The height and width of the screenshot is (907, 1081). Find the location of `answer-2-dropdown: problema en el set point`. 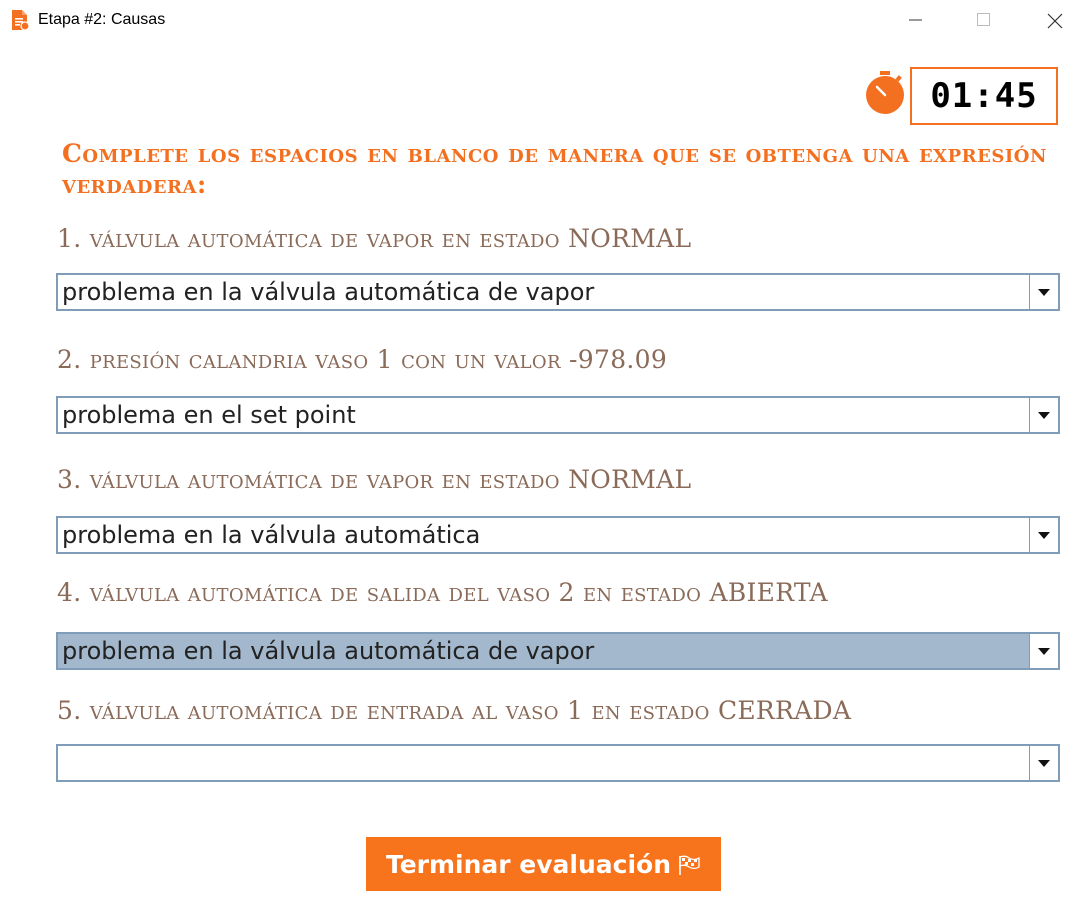

answer-2-dropdown: problema en el set point is located at coordinates (558, 415).